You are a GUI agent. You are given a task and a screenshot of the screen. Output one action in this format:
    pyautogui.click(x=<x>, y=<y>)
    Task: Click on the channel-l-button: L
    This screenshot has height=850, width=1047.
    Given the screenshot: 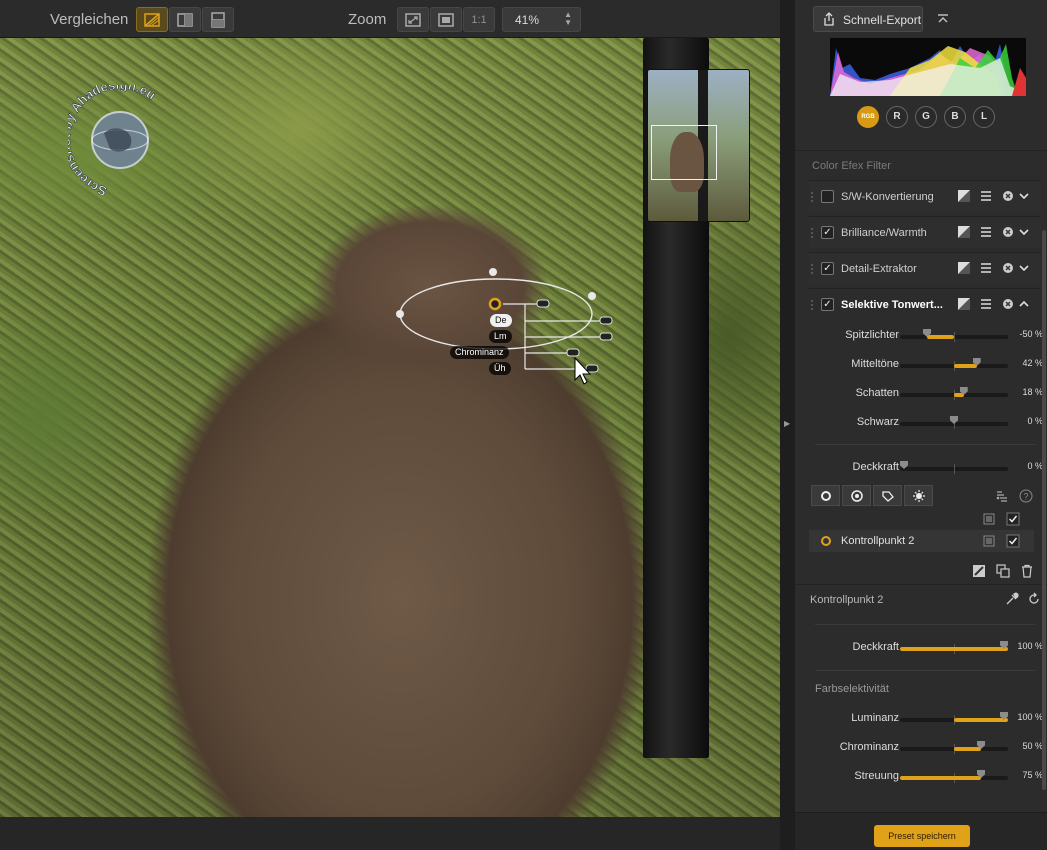 What is the action you would take?
    pyautogui.click(x=984, y=117)
    